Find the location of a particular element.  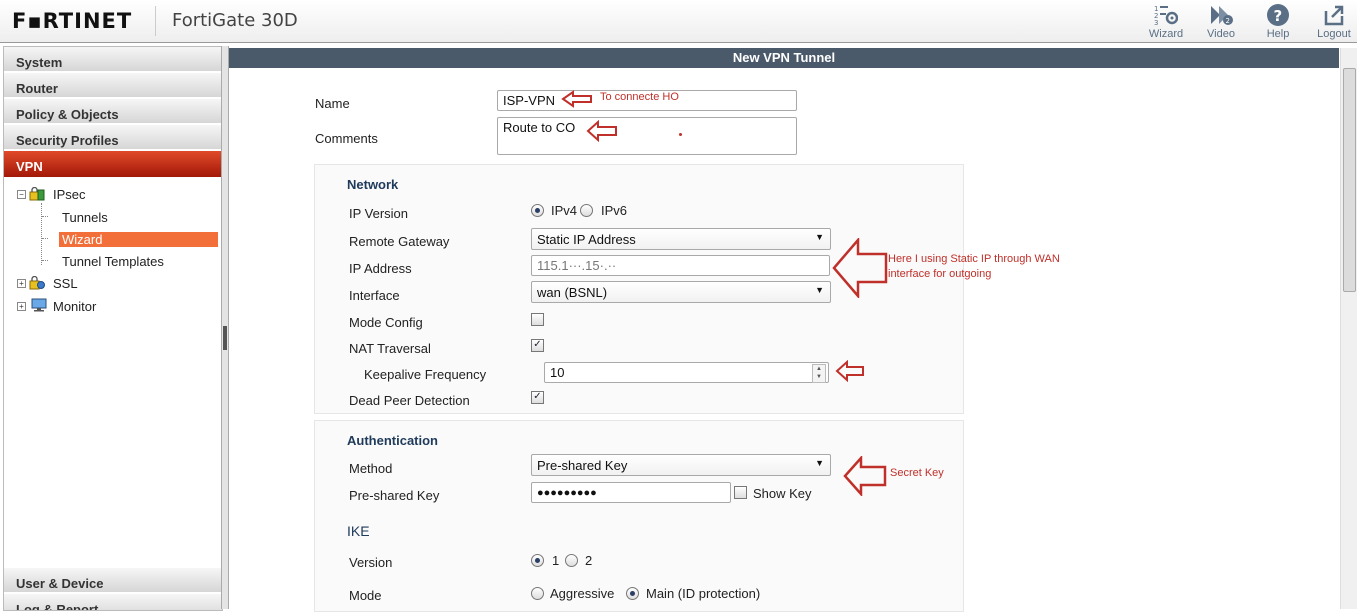

keepalive-label: Keepalive Frequency is located at coordinates (425, 374).